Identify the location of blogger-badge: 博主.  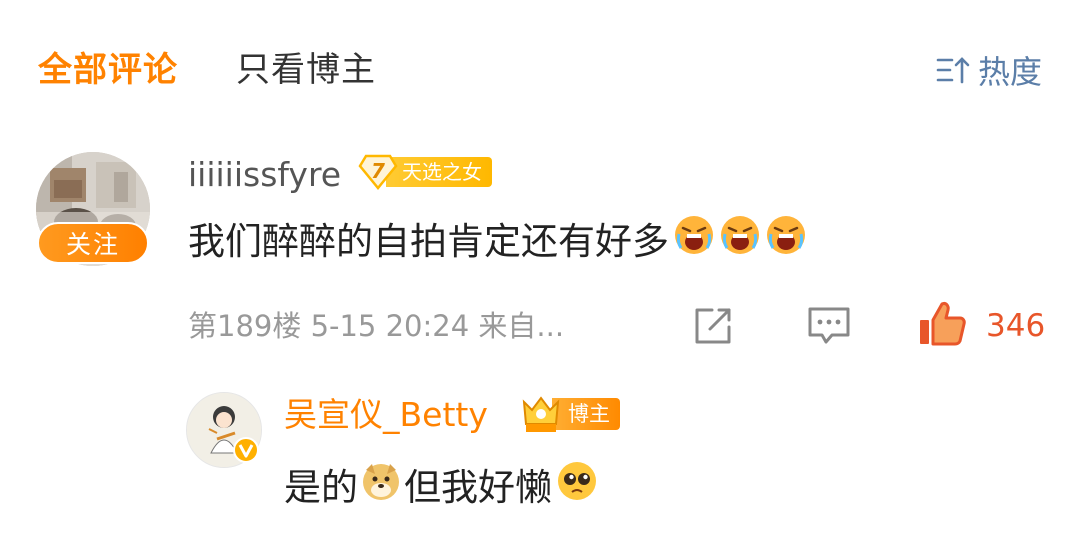
(569, 414).